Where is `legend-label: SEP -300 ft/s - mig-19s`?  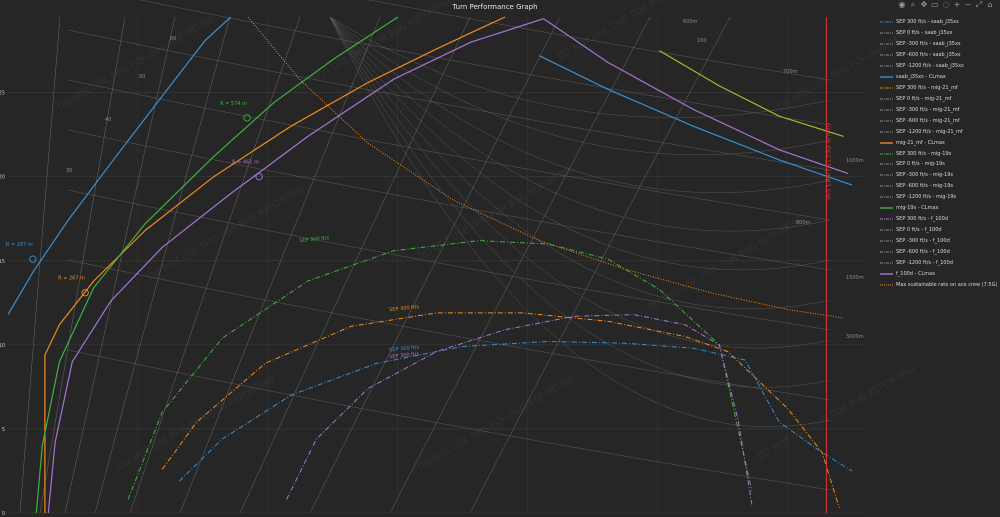 legend-label: SEP -300 ft/s - mig-19s is located at coordinates (924, 175).